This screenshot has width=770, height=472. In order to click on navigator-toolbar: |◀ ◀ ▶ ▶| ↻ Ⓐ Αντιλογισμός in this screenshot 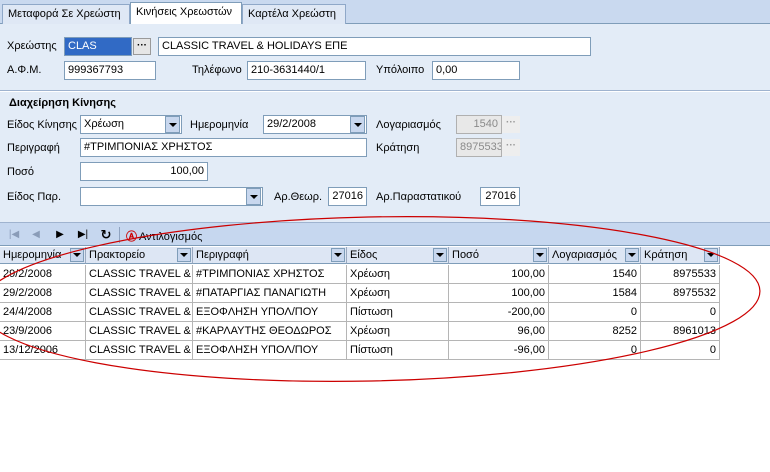, I will do `click(385, 234)`.